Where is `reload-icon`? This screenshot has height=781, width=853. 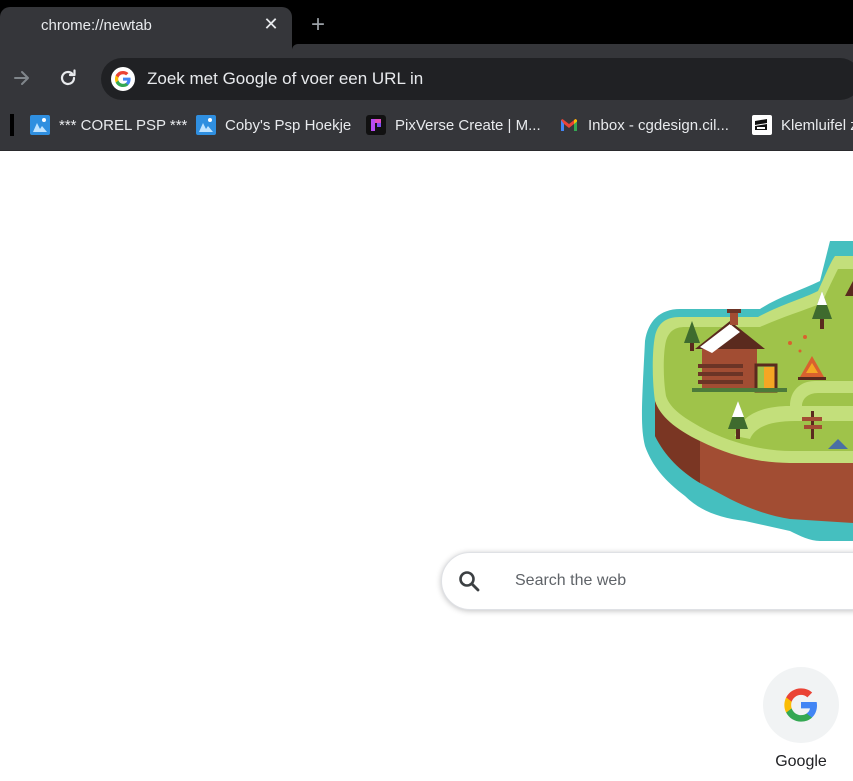
reload-icon is located at coordinates (68, 77).